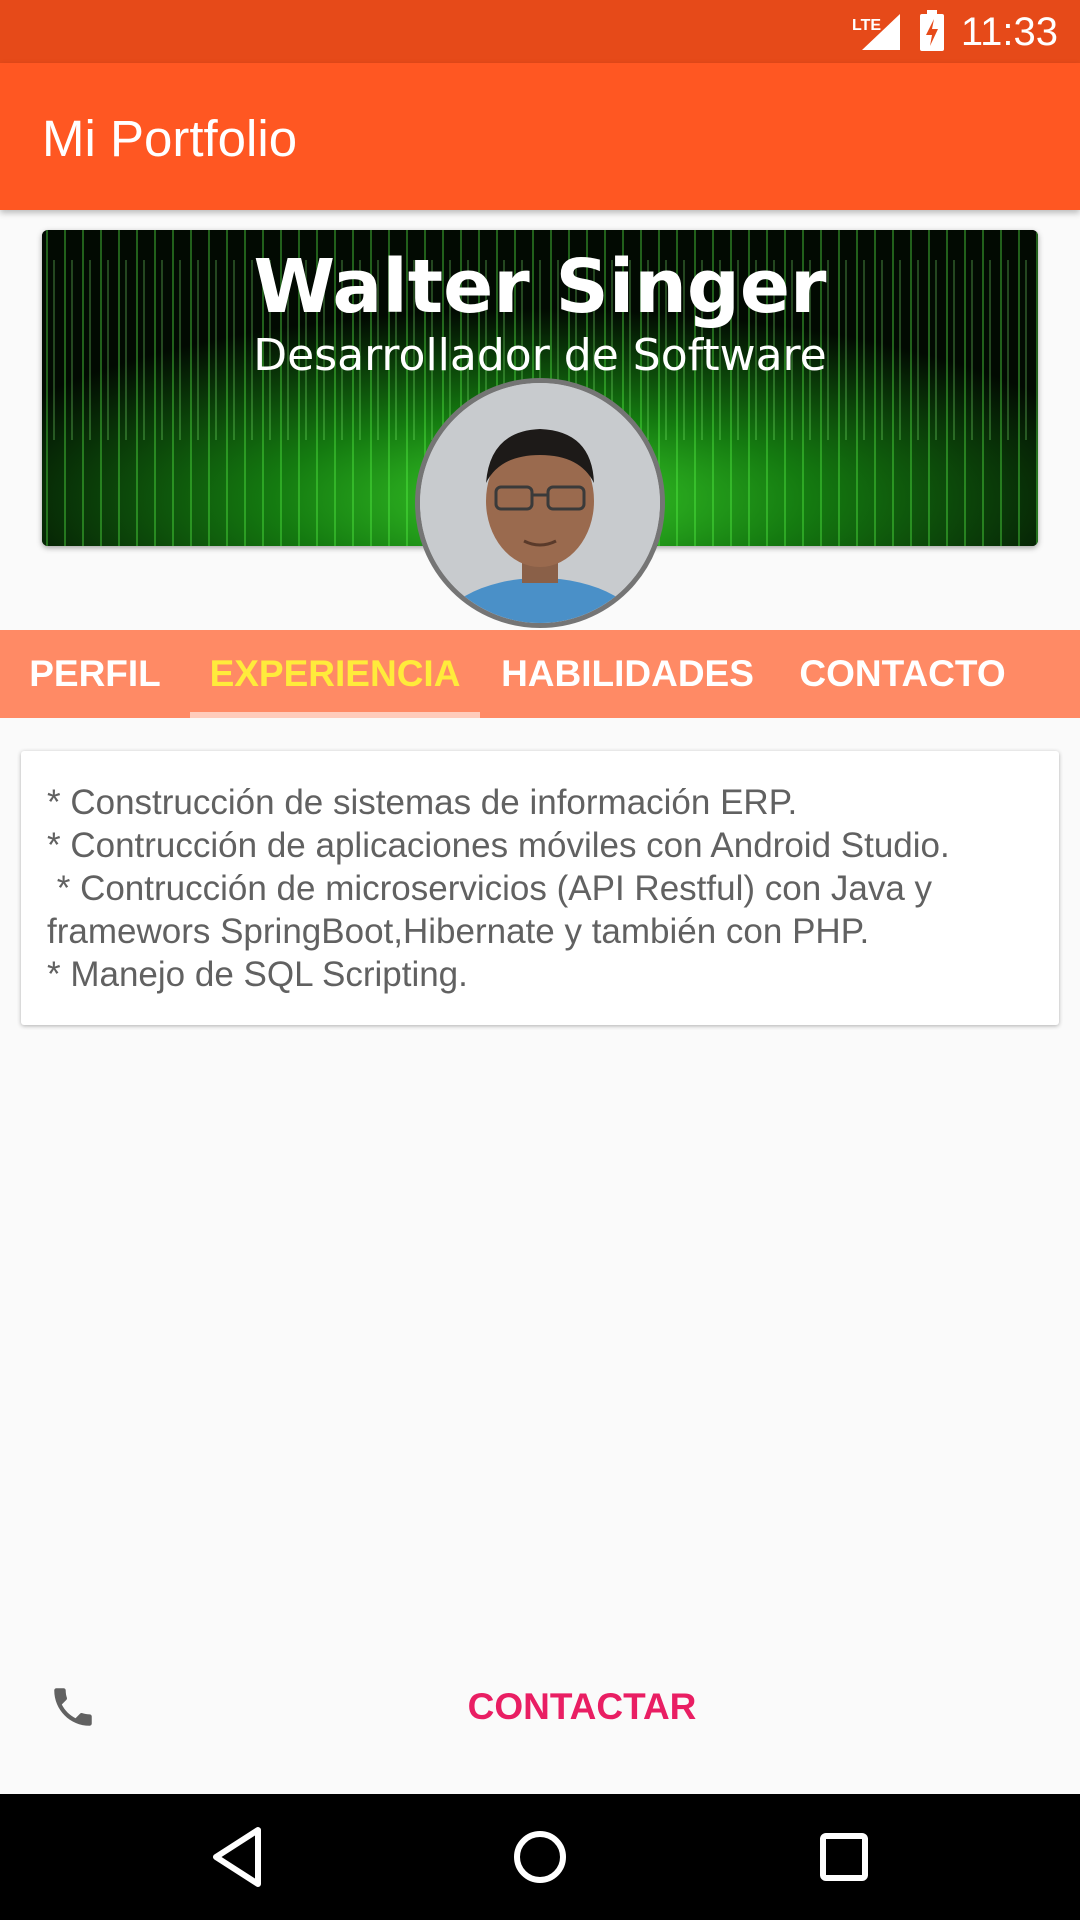  Describe the element at coordinates (335, 674) in the screenshot. I see `tab-experiencia: EXPERIENCIA` at that location.